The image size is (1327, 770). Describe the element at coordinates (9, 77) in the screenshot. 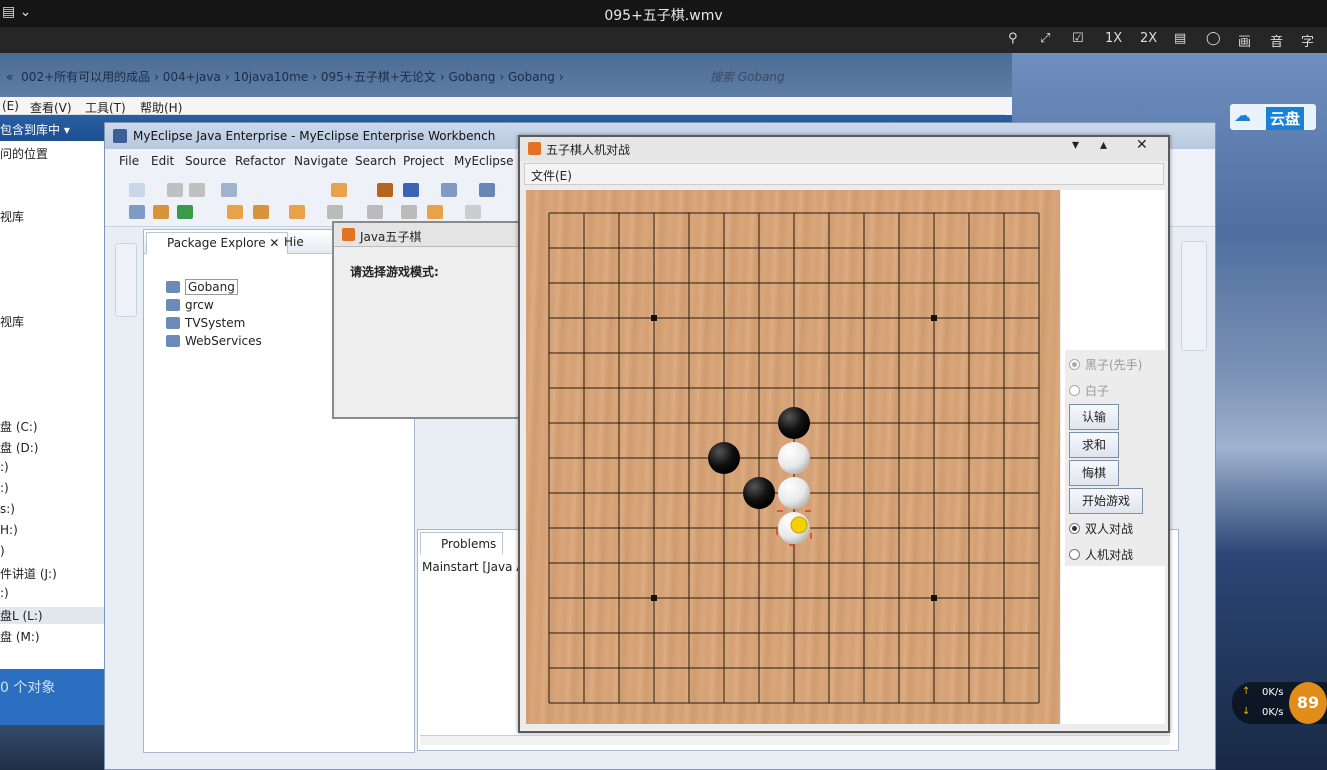

I see `breadcrumb-back: «` at that location.